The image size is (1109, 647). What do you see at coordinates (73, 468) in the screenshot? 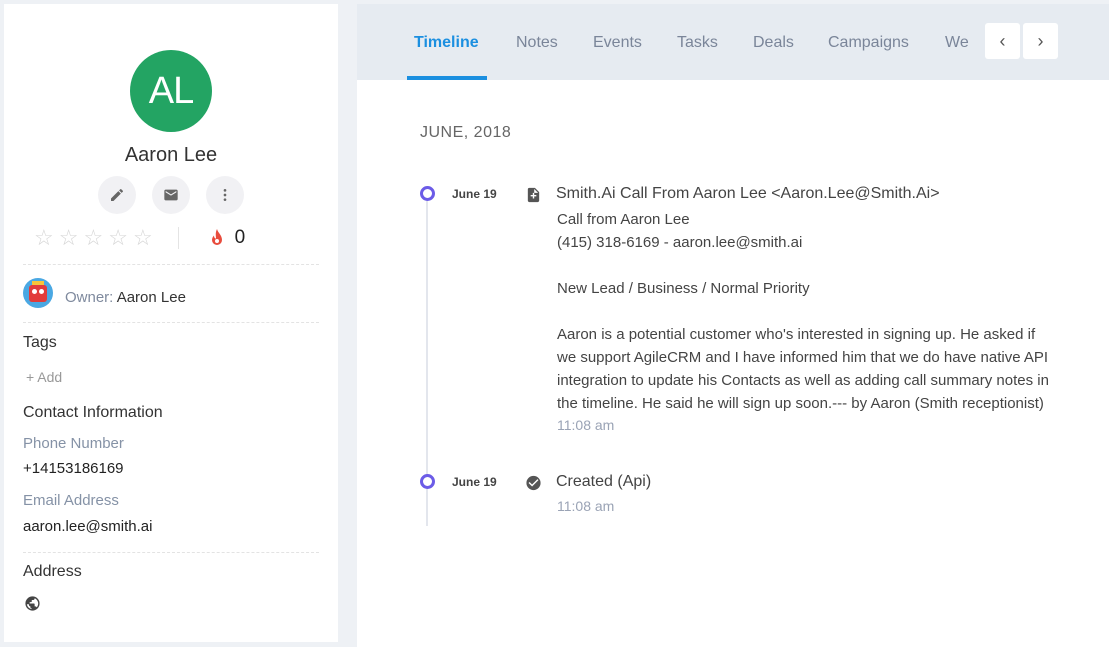
I see `phone-value: +14153186169` at bounding box center [73, 468].